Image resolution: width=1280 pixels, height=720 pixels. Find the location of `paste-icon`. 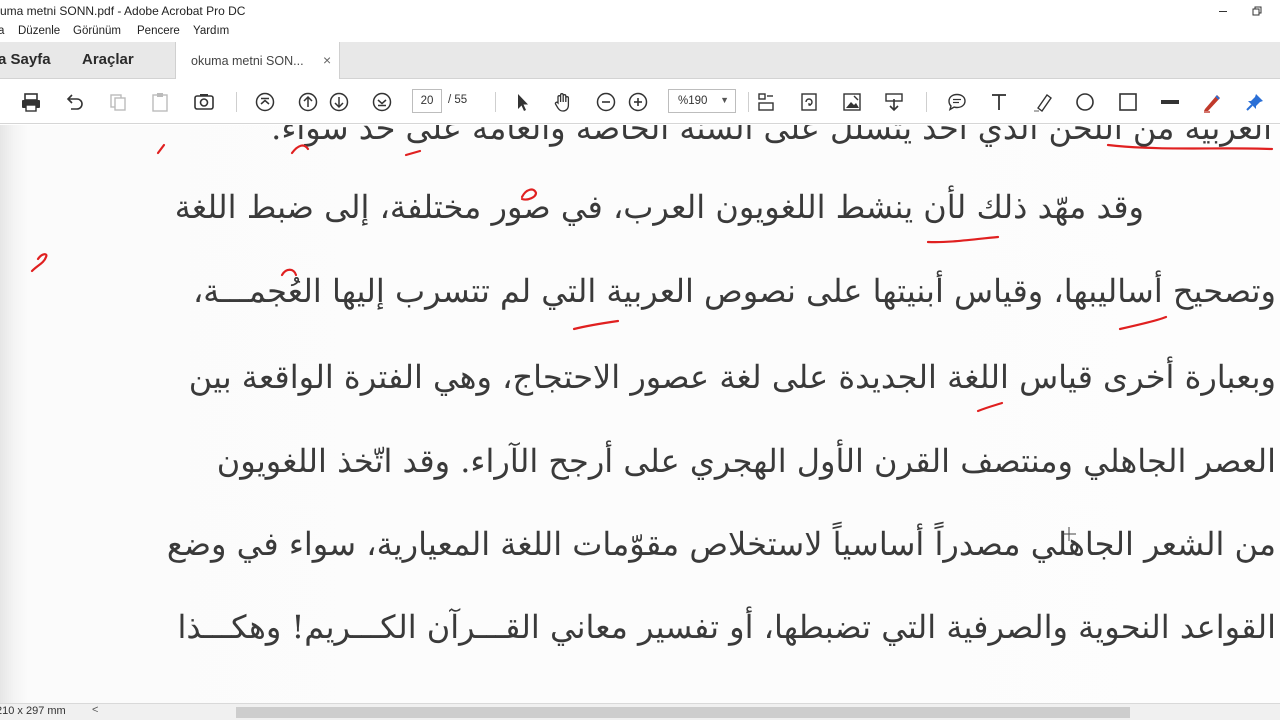

paste-icon is located at coordinates (160, 102).